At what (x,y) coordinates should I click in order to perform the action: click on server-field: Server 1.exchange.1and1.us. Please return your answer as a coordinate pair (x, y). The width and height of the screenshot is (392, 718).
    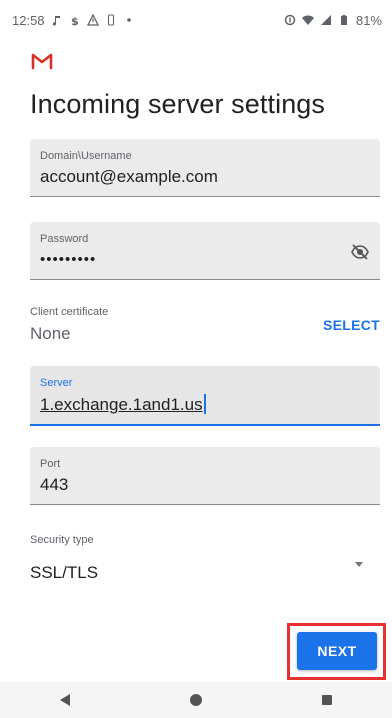
    Looking at the image, I should click on (205, 396).